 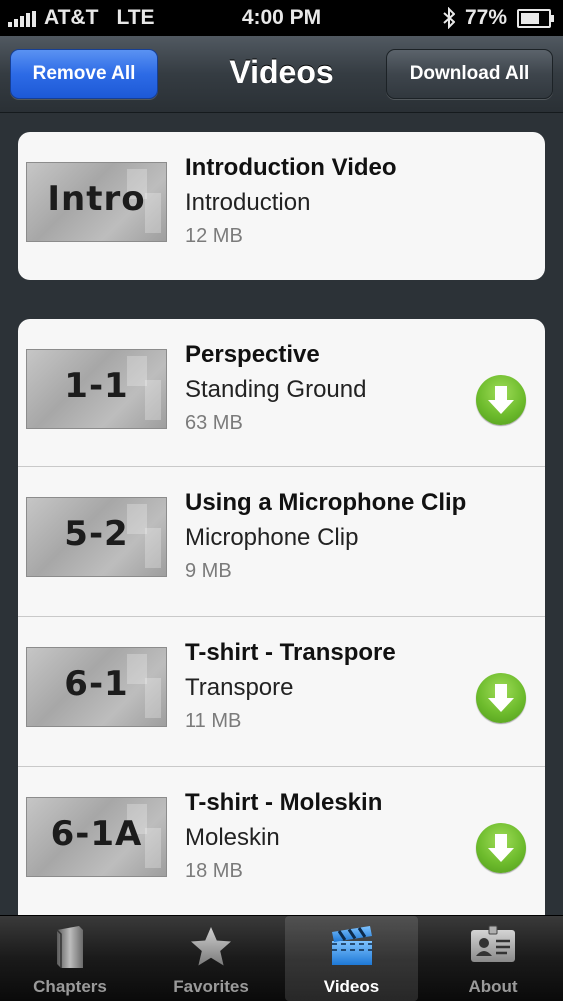 I want to click on video-thumbnail: 1-1, so click(x=96, y=389).